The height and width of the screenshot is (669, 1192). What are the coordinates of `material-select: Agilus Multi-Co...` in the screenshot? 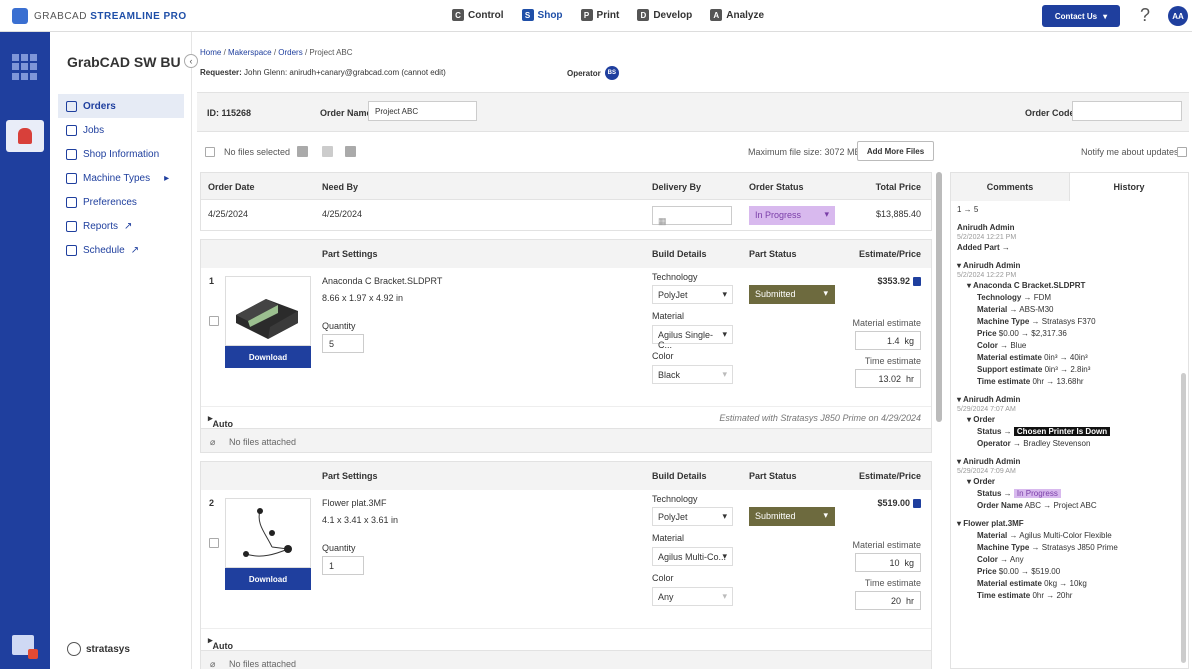 It's located at (692, 556).